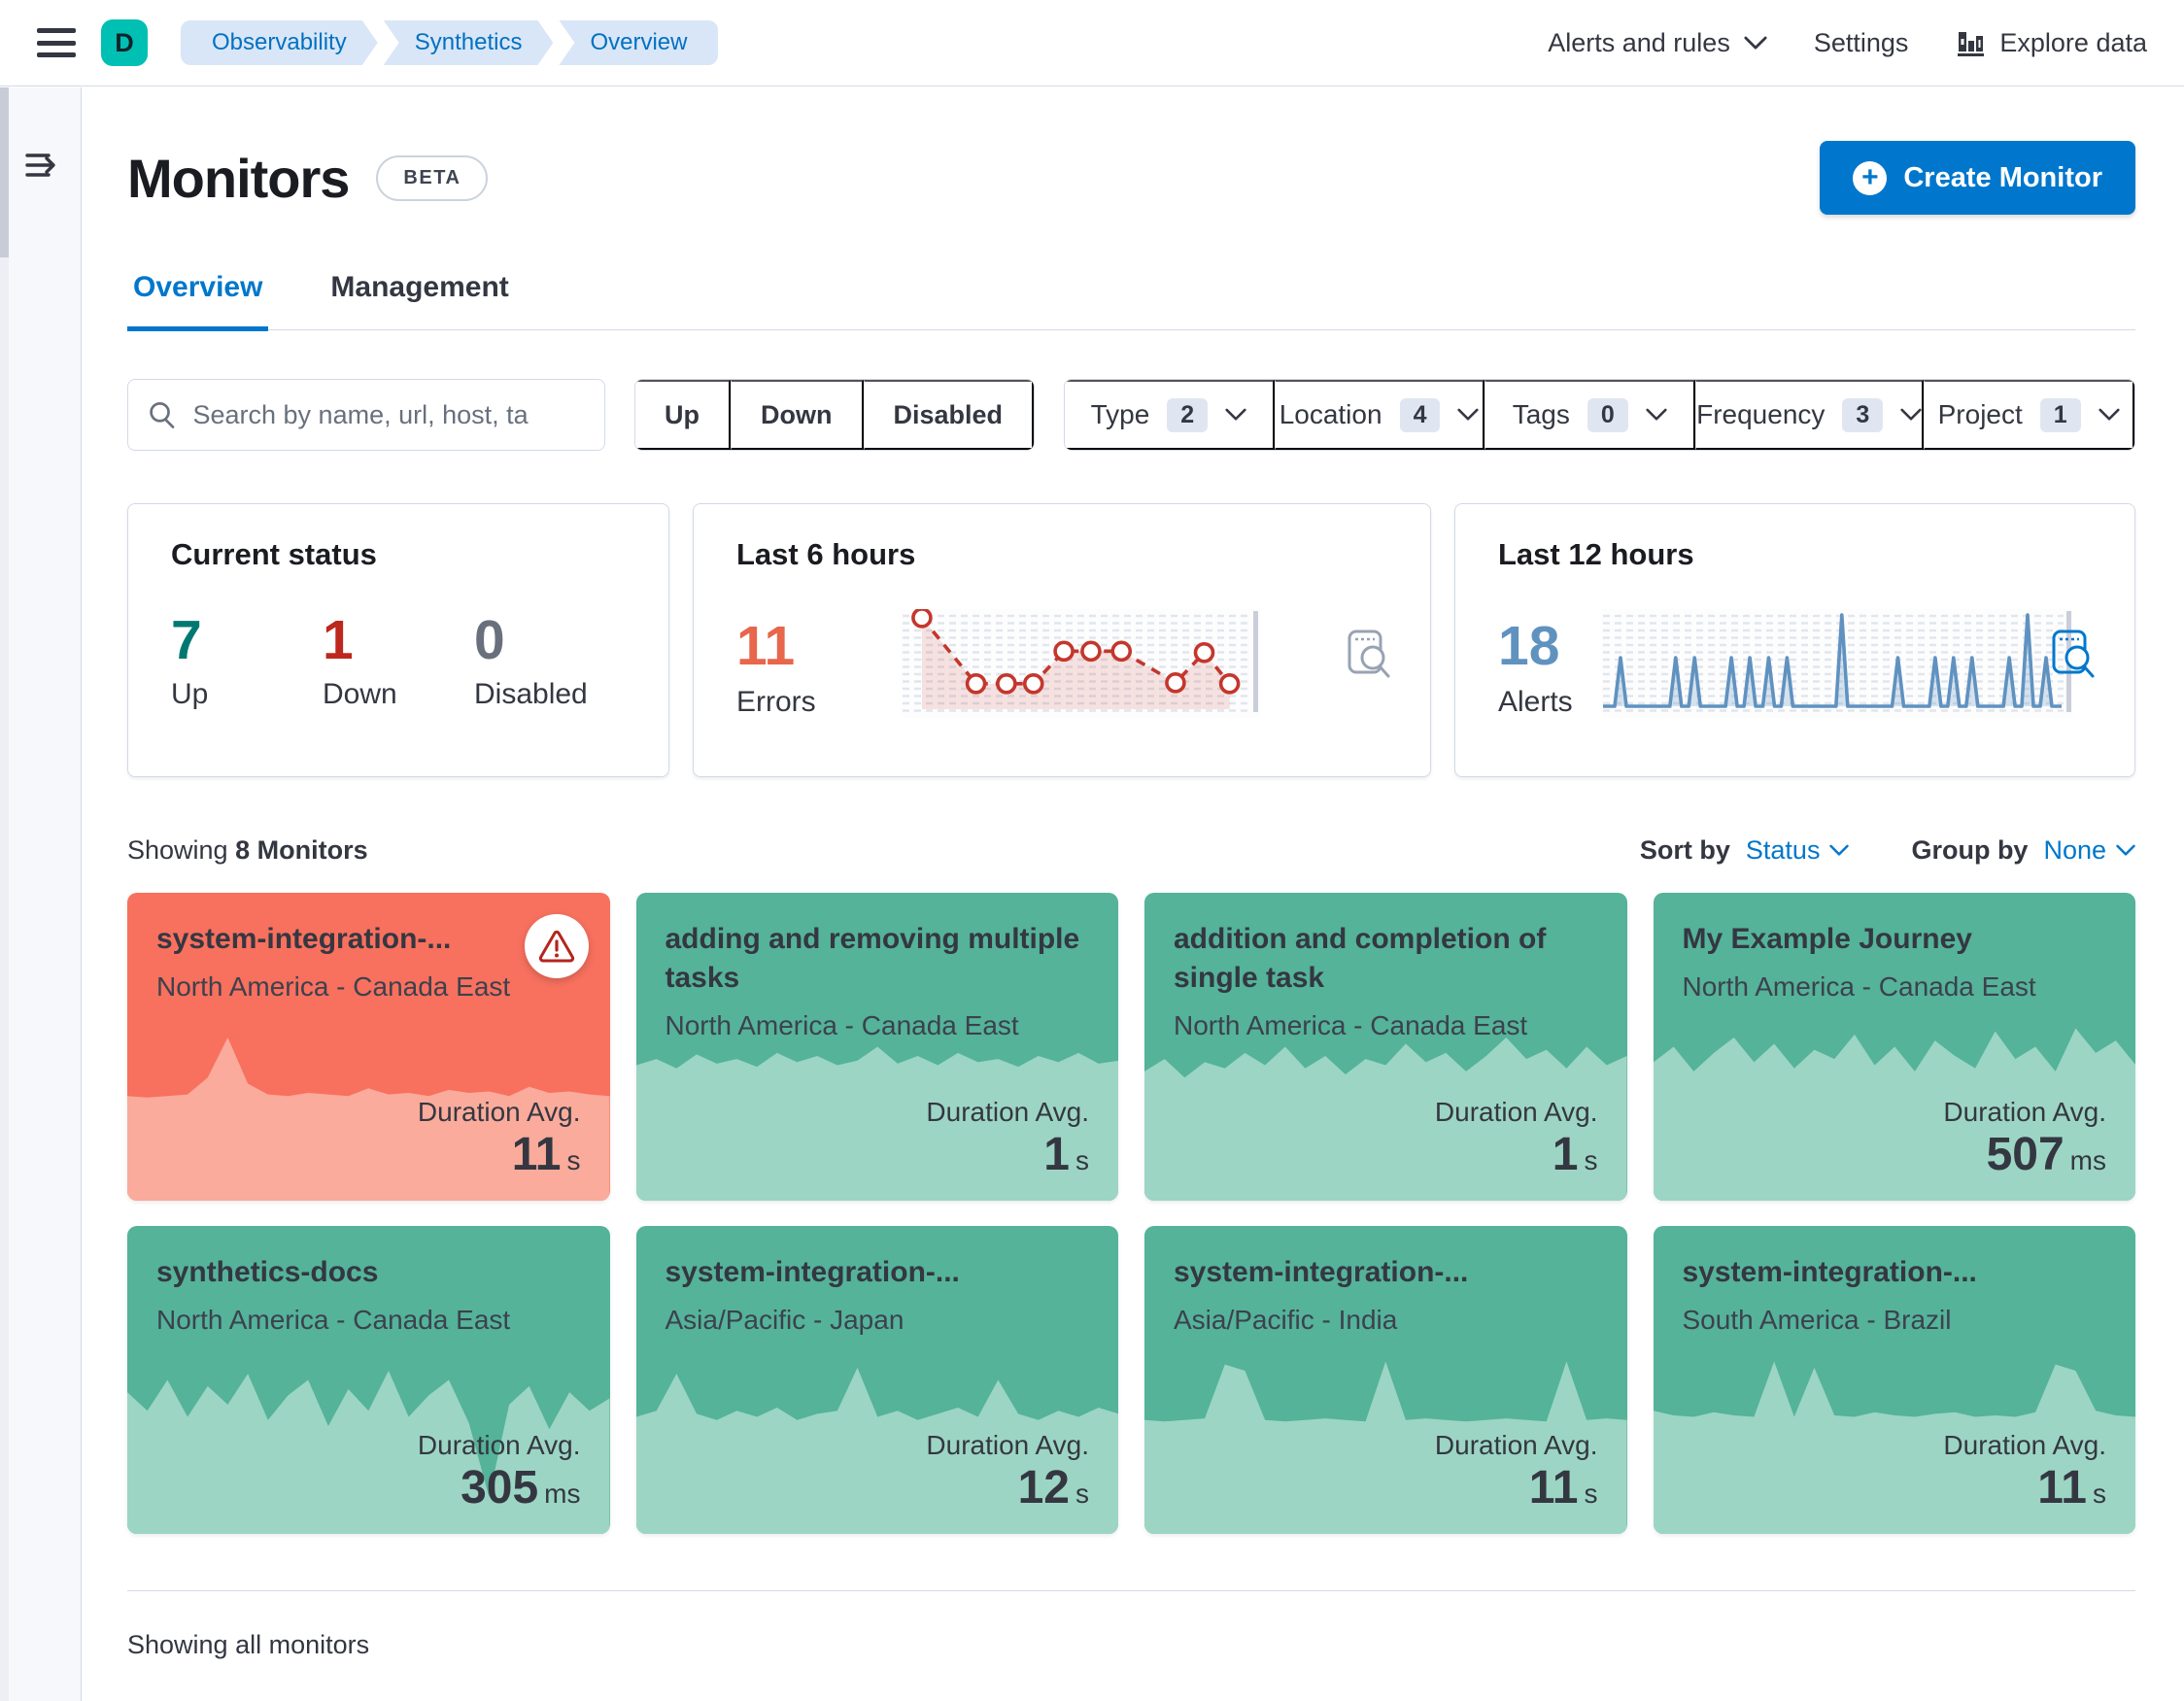  I want to click on duration-value: 12, so click(1043, 1487).